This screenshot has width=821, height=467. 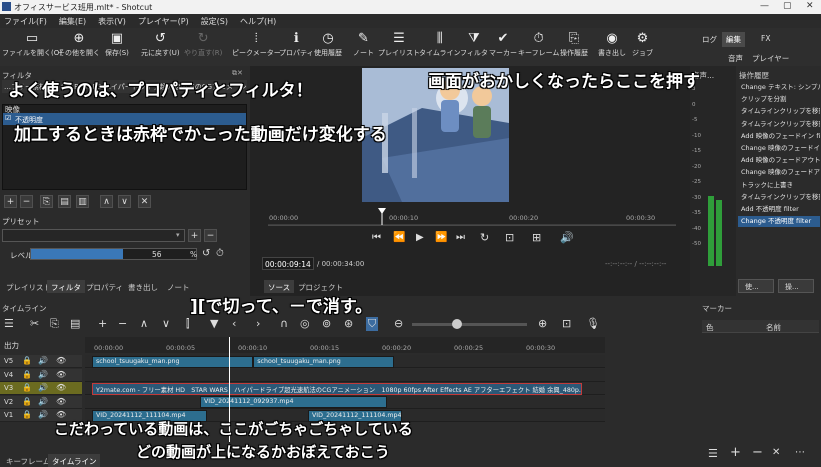 What do you see at coordinates (787, 6) in the screenshot?
I see `maximize-button: ▢` at bounding box center [787, 6].